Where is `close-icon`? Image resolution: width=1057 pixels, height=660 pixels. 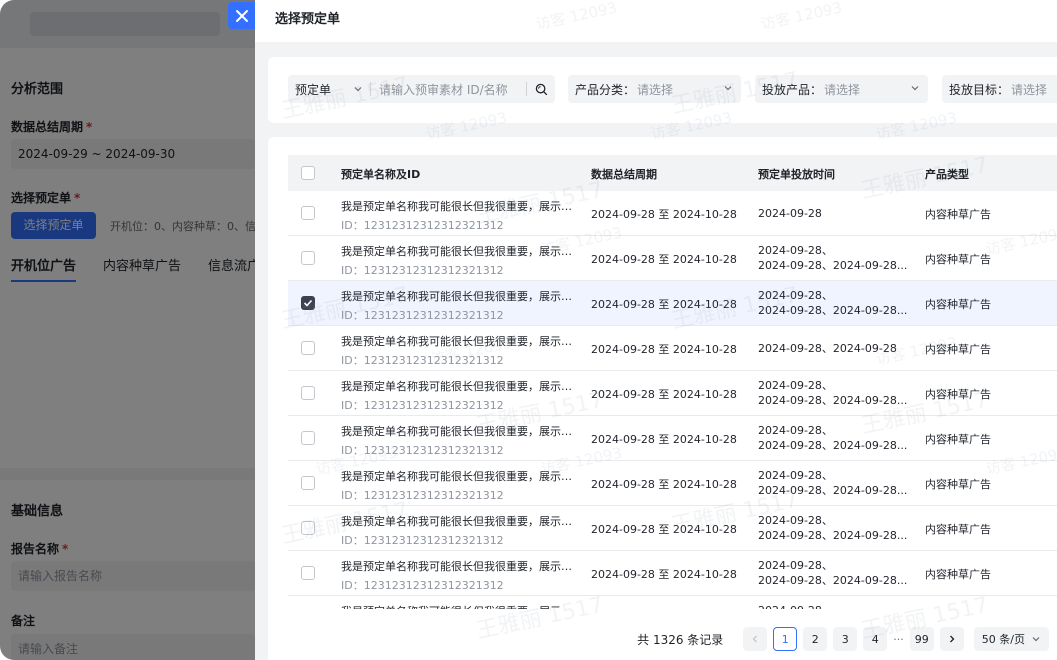 close-icon is located at coordinates (241, 15).